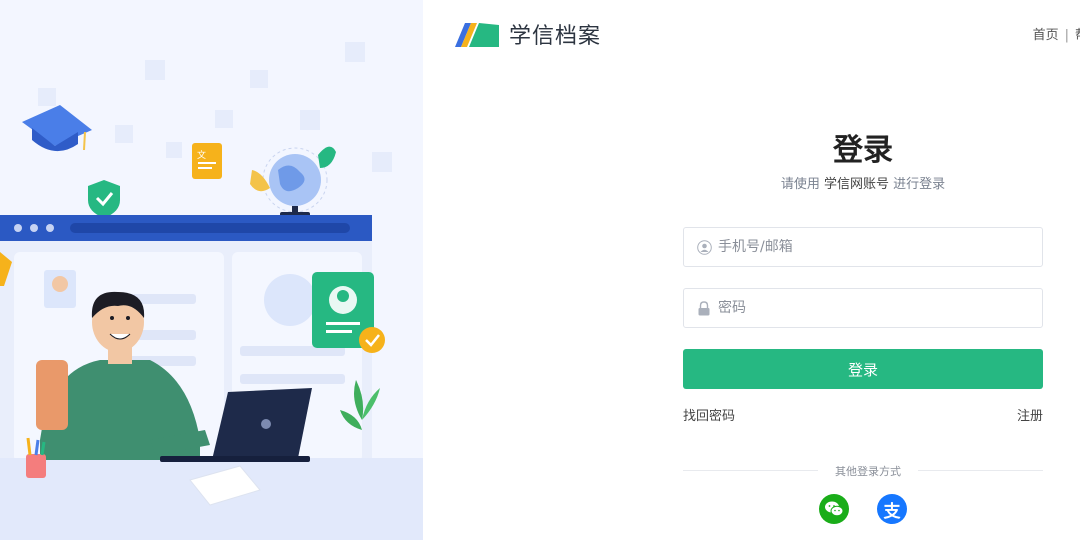 The width and height of the screenshot is (1080, 540). I want to click on wechat-login-button, so click(834, 509).